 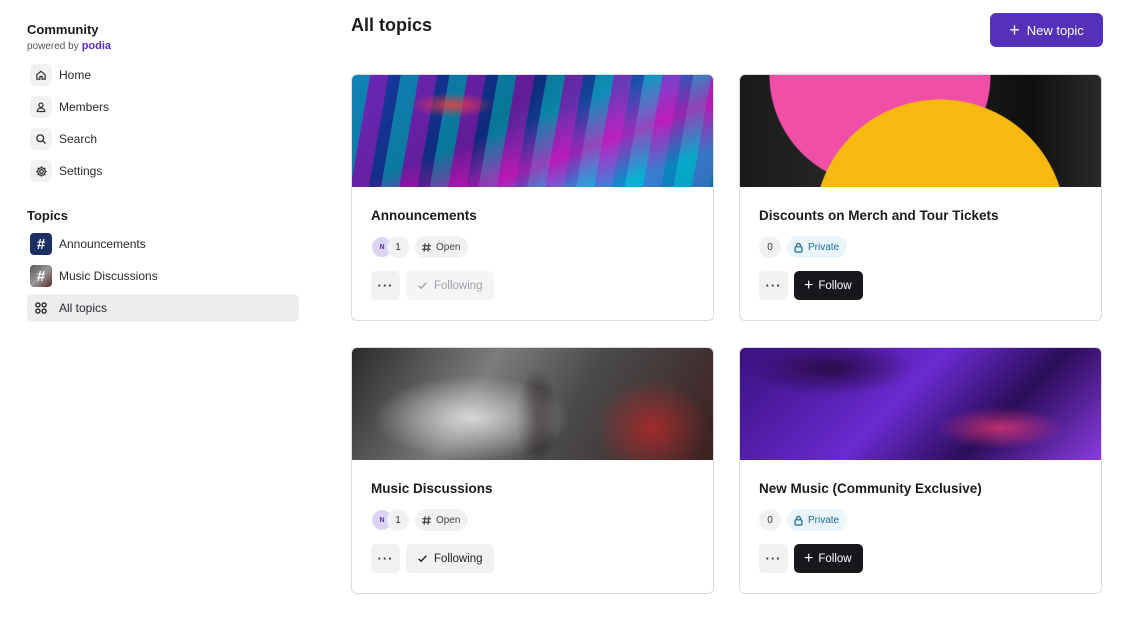 I want to click on topic-name: New Music (Community Exclusive), so click(x=870, y=488).